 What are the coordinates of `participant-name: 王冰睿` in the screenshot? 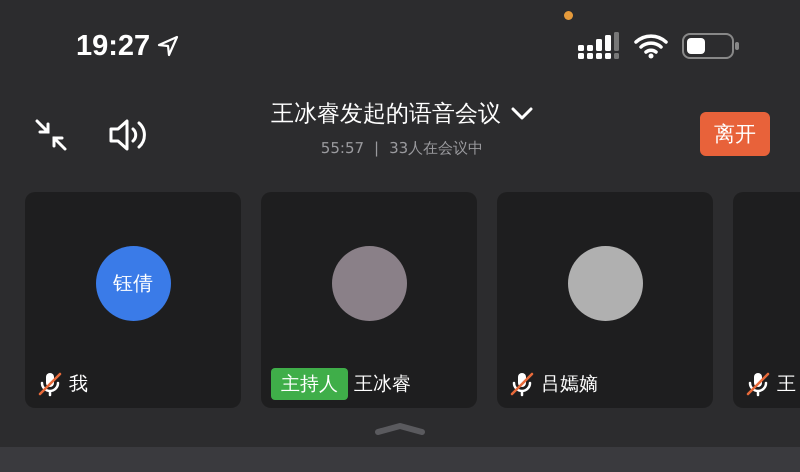 It's located at (382, 384).